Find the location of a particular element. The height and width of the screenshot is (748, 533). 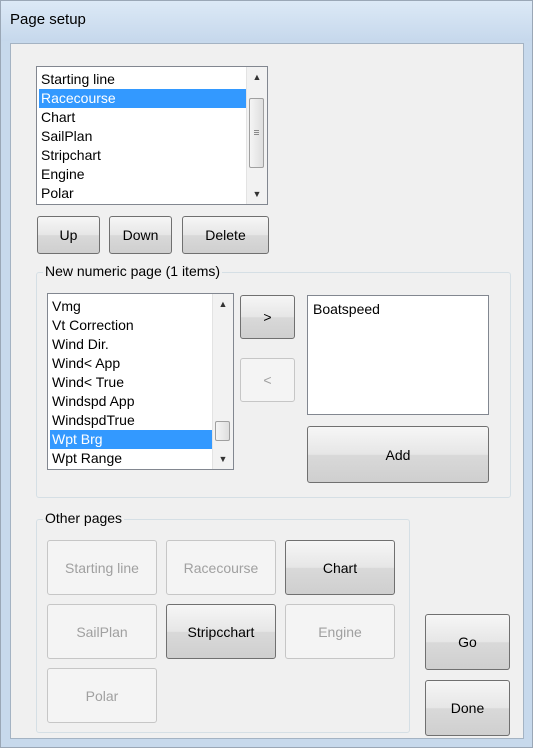

field-list-item: WindspdTrue is located at coordinates (131, 420).